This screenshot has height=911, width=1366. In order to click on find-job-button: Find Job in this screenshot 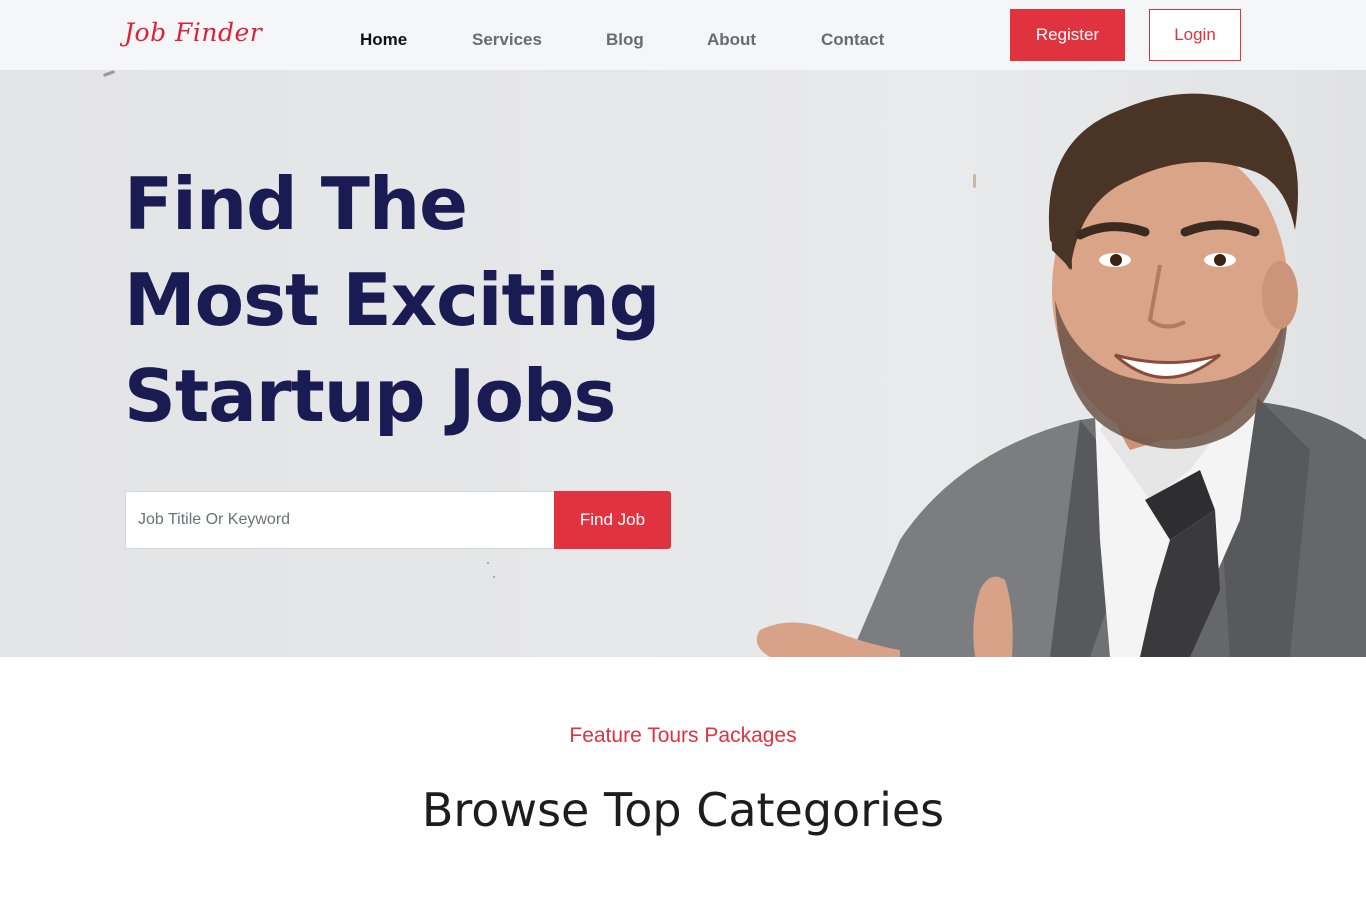, I will do `click(612, 520)`.